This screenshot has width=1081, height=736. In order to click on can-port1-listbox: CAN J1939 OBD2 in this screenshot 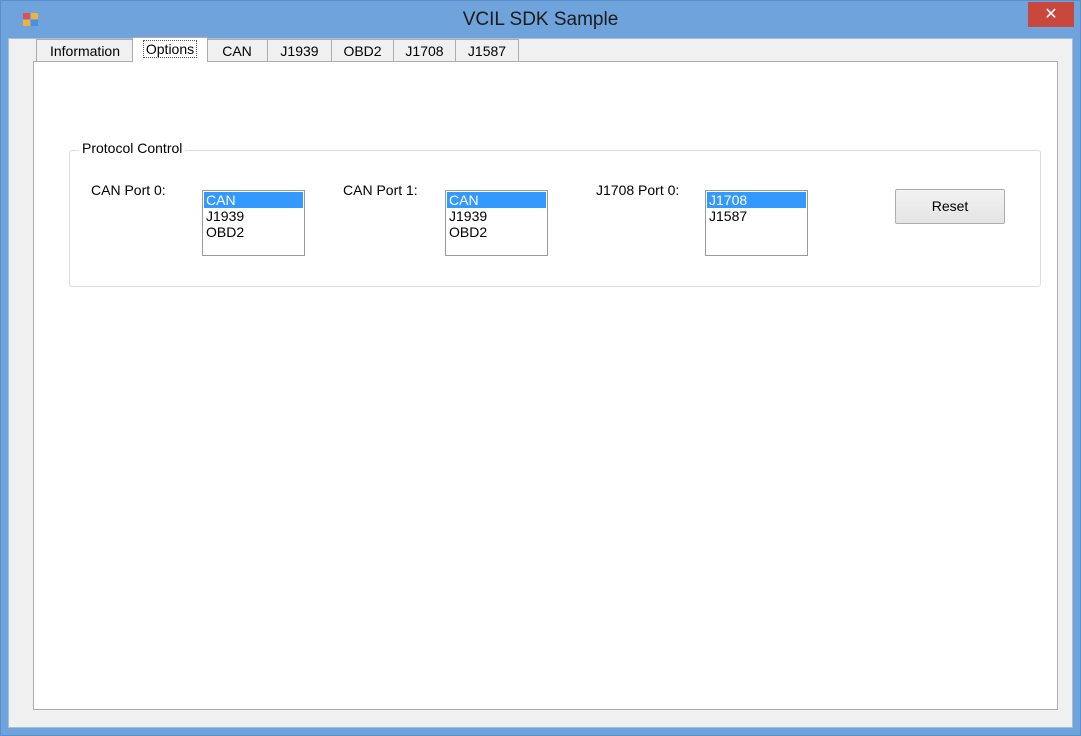, I will do `click(496, 223)`.